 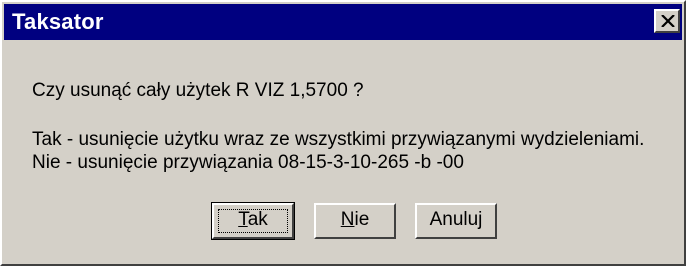 I want to click on question-text: Czy usunąć cały użytek R VIZ 1,5700 ?, so click(x=198, y=90).